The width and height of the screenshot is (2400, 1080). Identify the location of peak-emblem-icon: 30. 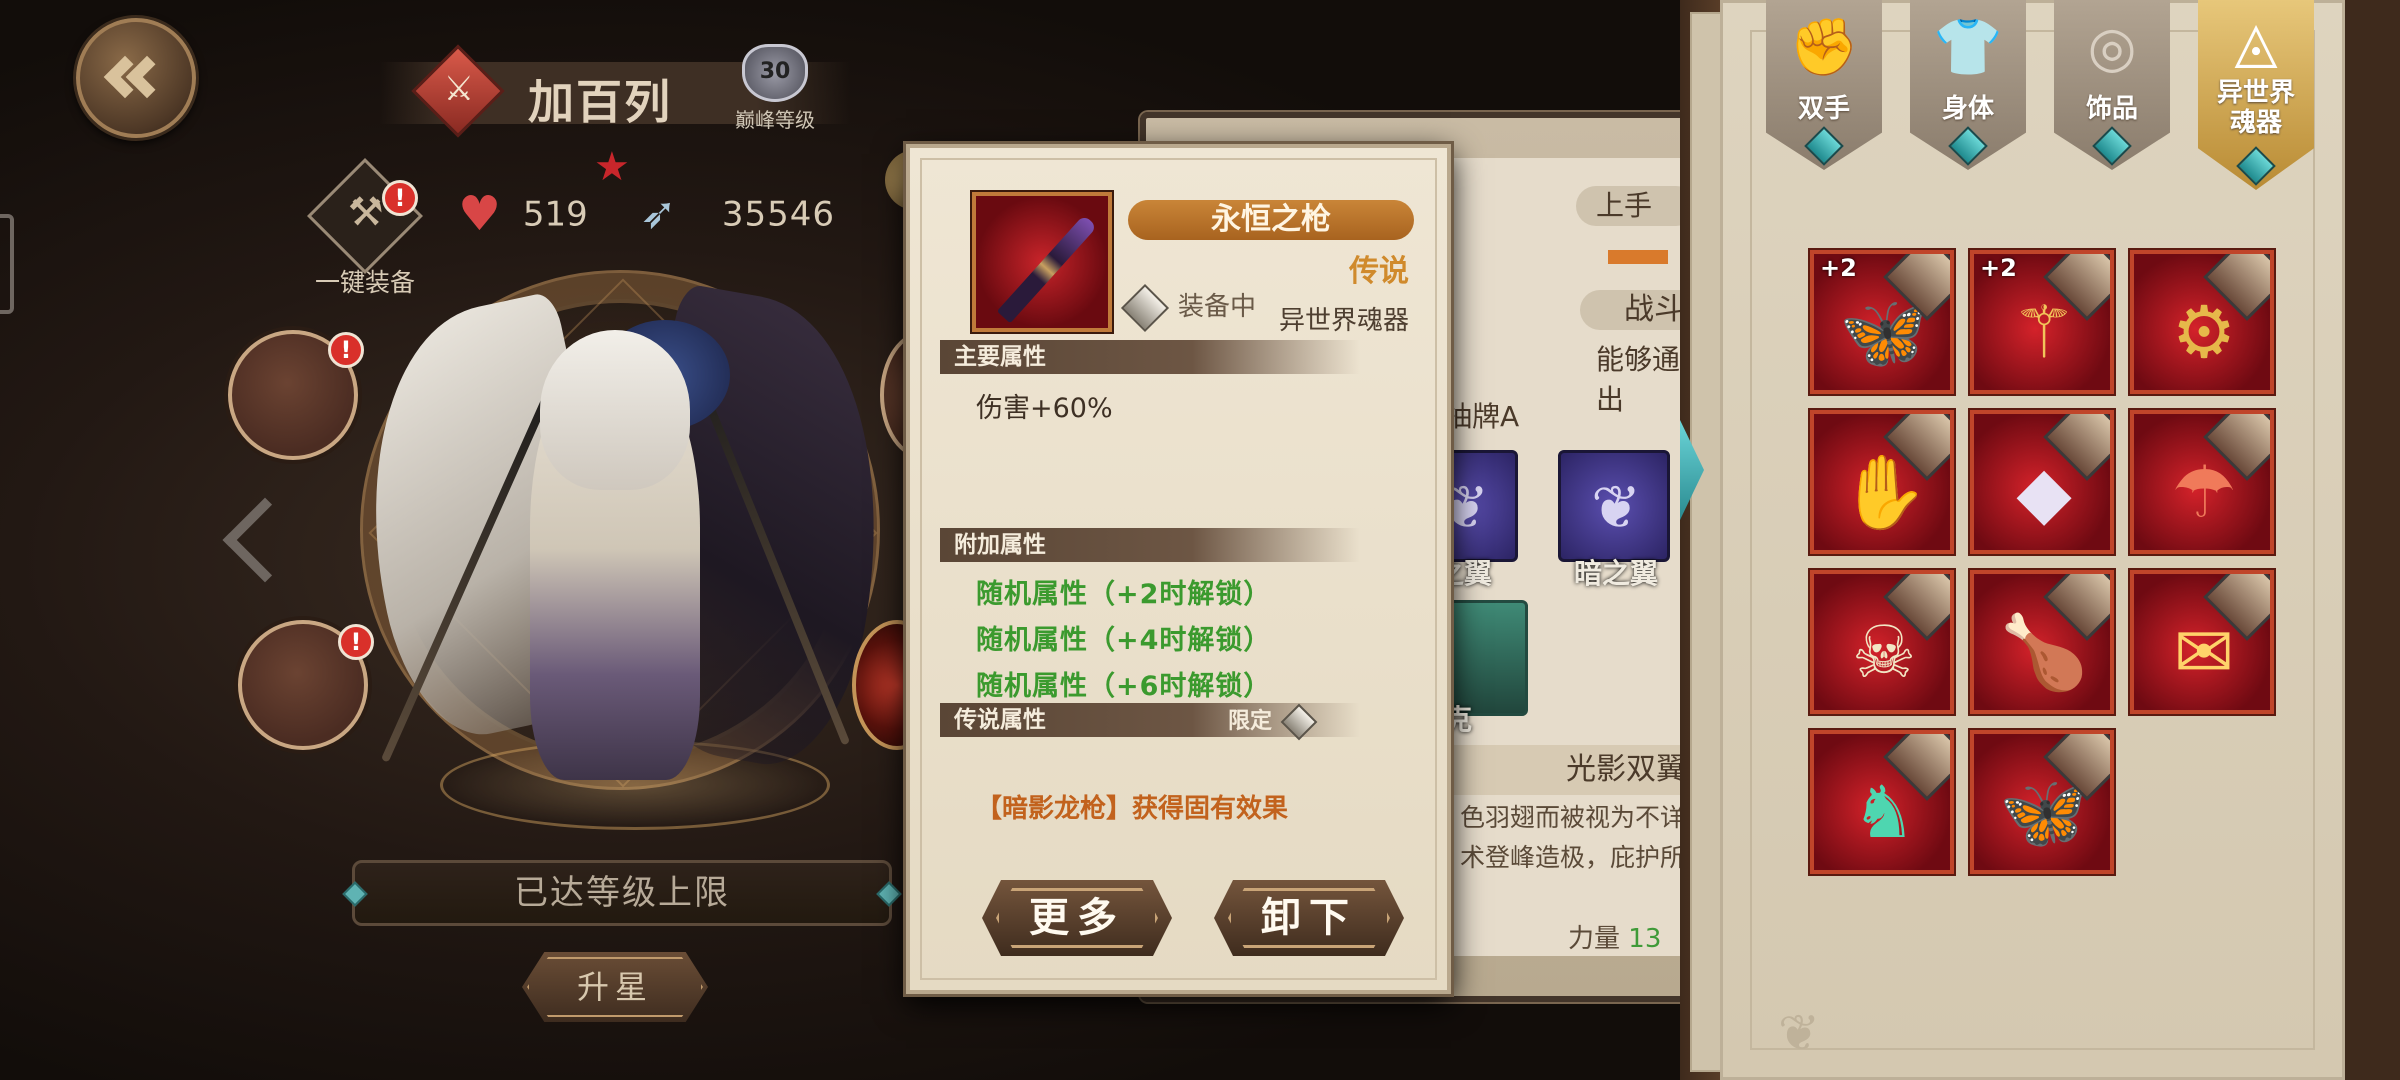
(775, 73).